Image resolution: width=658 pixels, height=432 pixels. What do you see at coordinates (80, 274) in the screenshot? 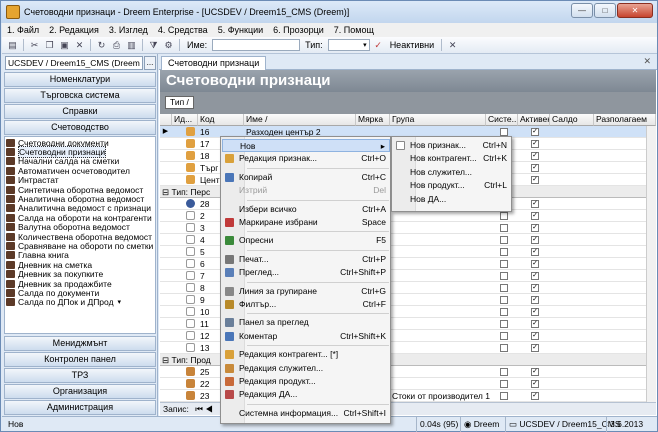
I see `nav-list-item: Дневник за покупките` at bounding box center [80, 274].